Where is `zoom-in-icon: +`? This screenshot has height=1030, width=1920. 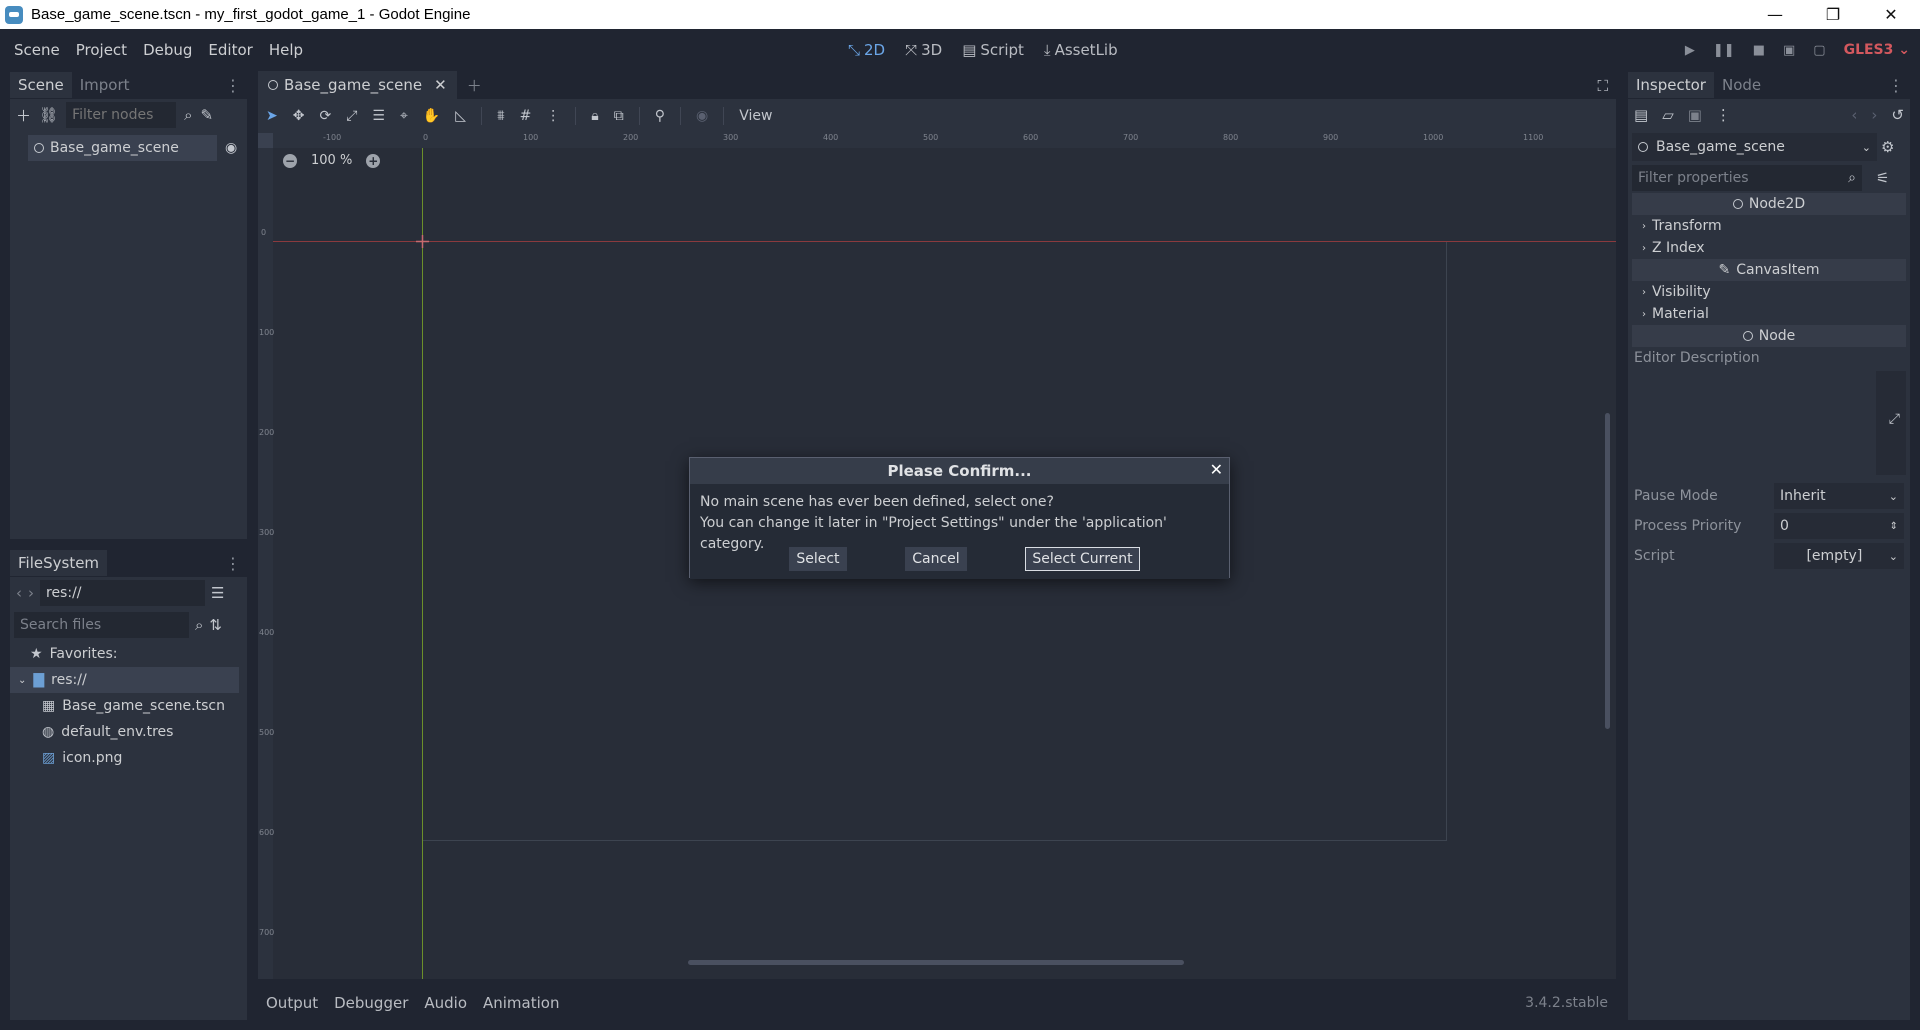 zoom-in-icon: + is located at coordinates (373, 160).